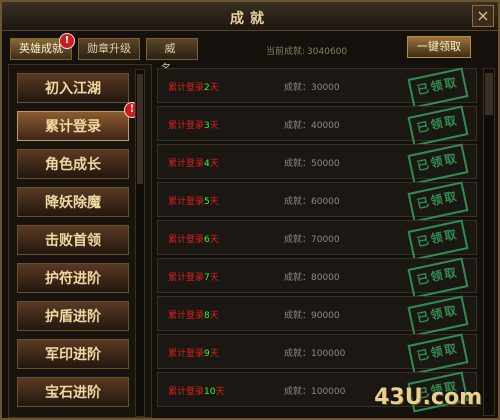  I want to click on category-button: 角色成长, so click(73, 164).